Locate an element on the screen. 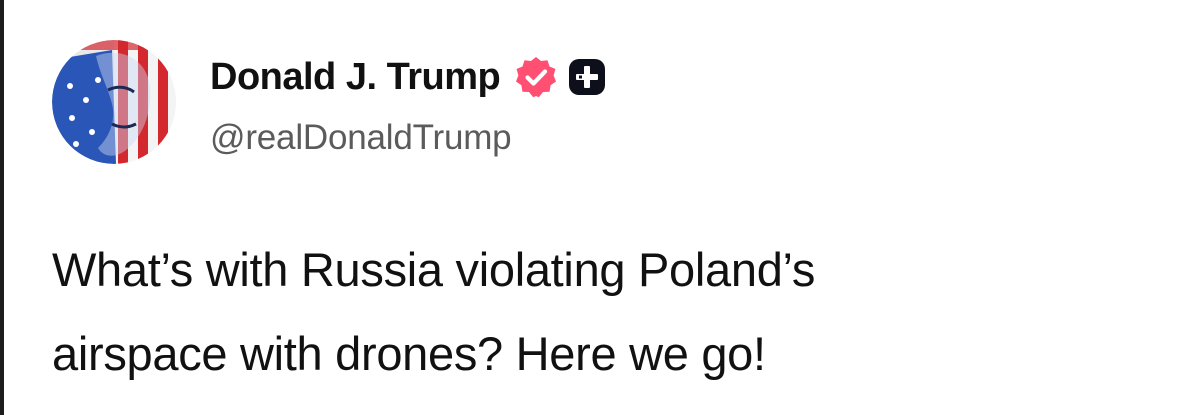 The height and width of the screenshot is (415, 1200). post-text-line: airspace with drones? Here we go! is located at coordinates (409, 353).